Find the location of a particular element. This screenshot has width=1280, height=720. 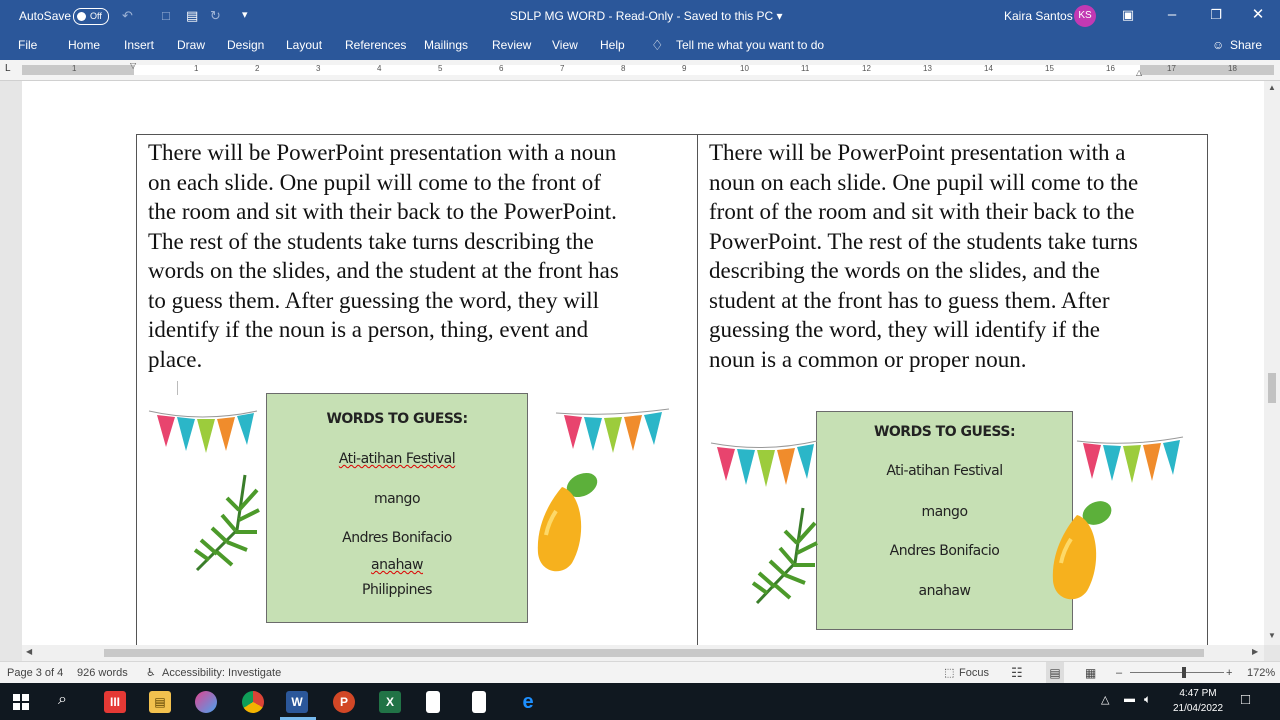

autosave-toggle: Off is located at coordinates (91, 16).